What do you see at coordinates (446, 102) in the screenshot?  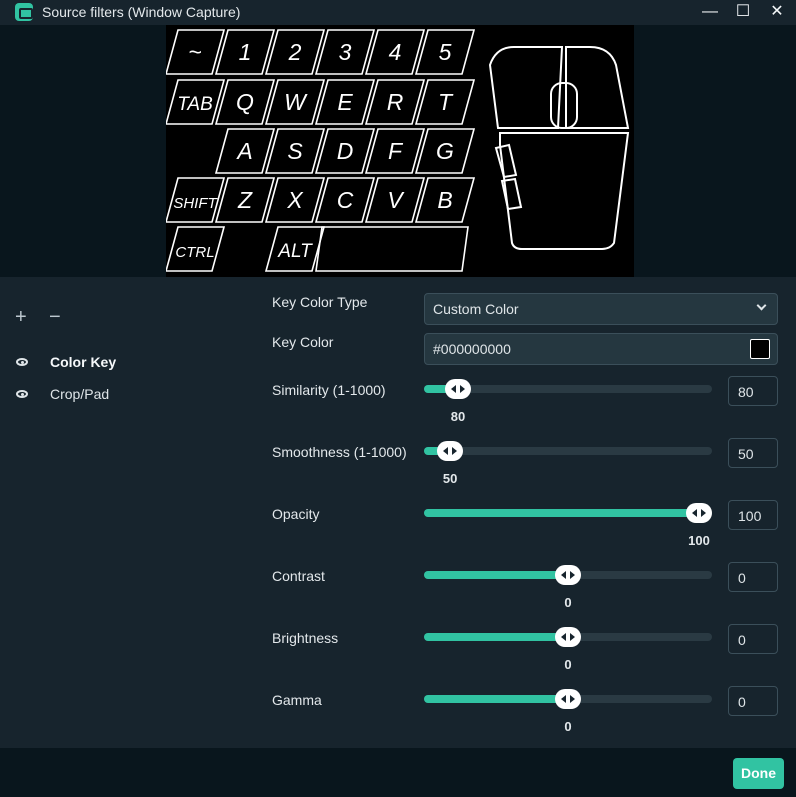 I see `key-label: T` at bounding box center [446, 102].